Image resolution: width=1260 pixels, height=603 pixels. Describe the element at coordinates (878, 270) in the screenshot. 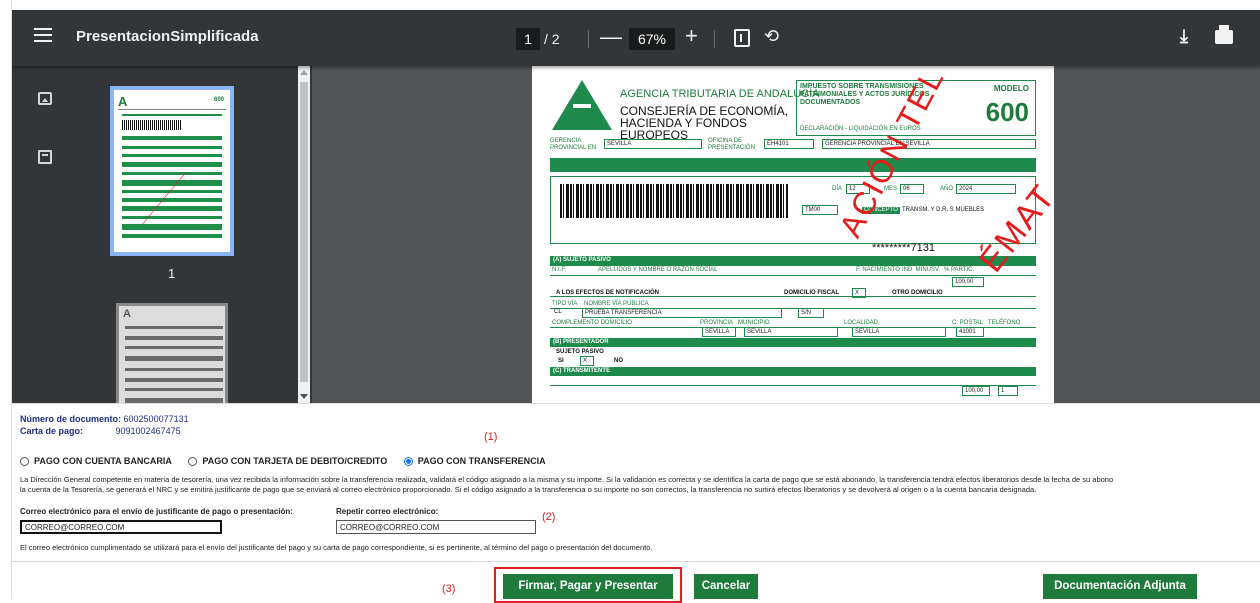

I see `nacimiento-label: F. NACIMIENTO` at that location.